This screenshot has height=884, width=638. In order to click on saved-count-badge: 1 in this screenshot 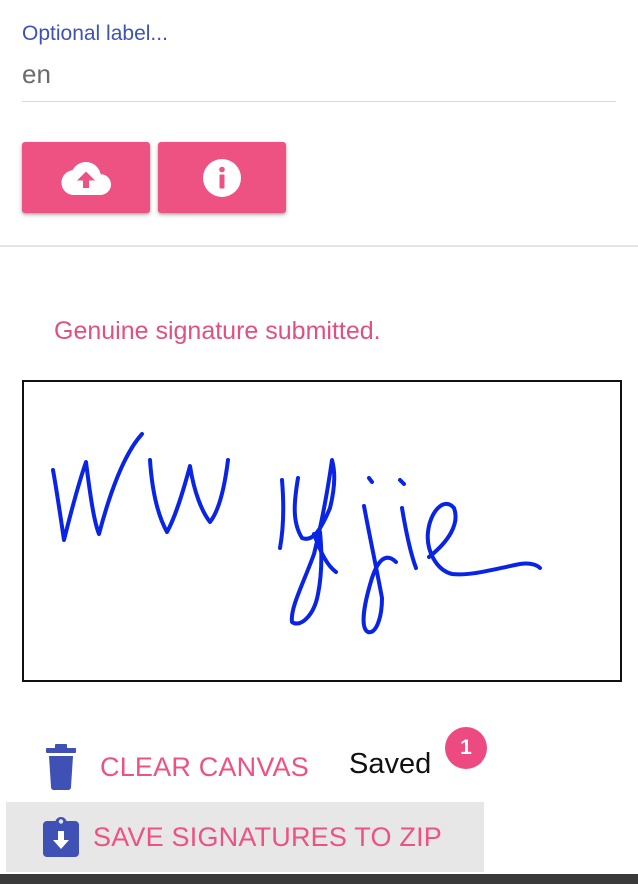, I will do `click(466, 748)`.